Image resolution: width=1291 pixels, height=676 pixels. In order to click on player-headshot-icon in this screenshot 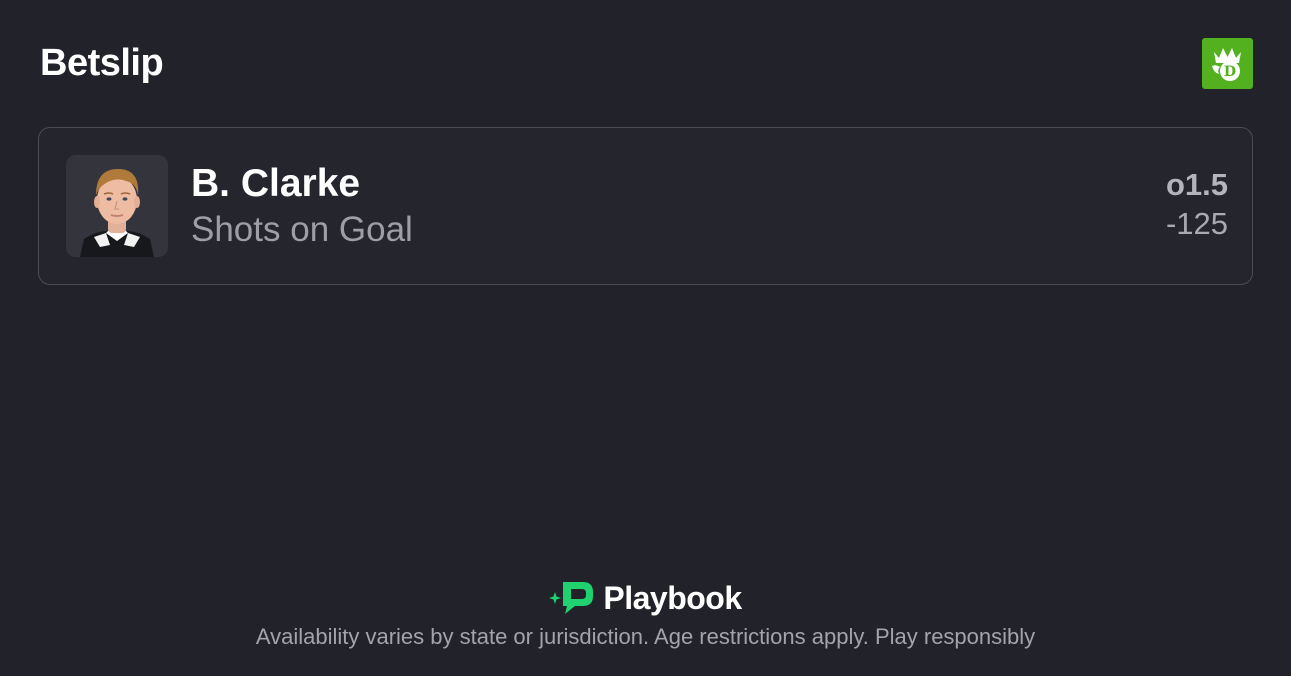, I will do `click(117, 206)`.